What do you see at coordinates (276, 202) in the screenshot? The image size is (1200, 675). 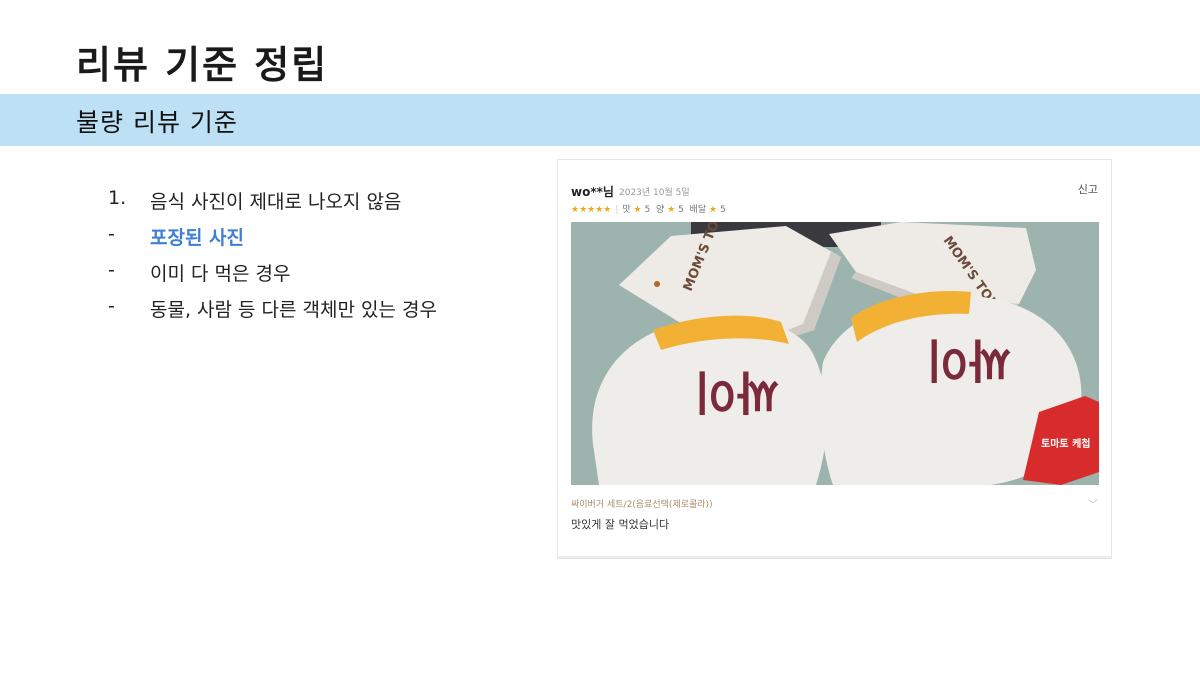 I see `criteria-text: 음식 사진이 제대로 나오지 않음` at bounding box center [276, 202].